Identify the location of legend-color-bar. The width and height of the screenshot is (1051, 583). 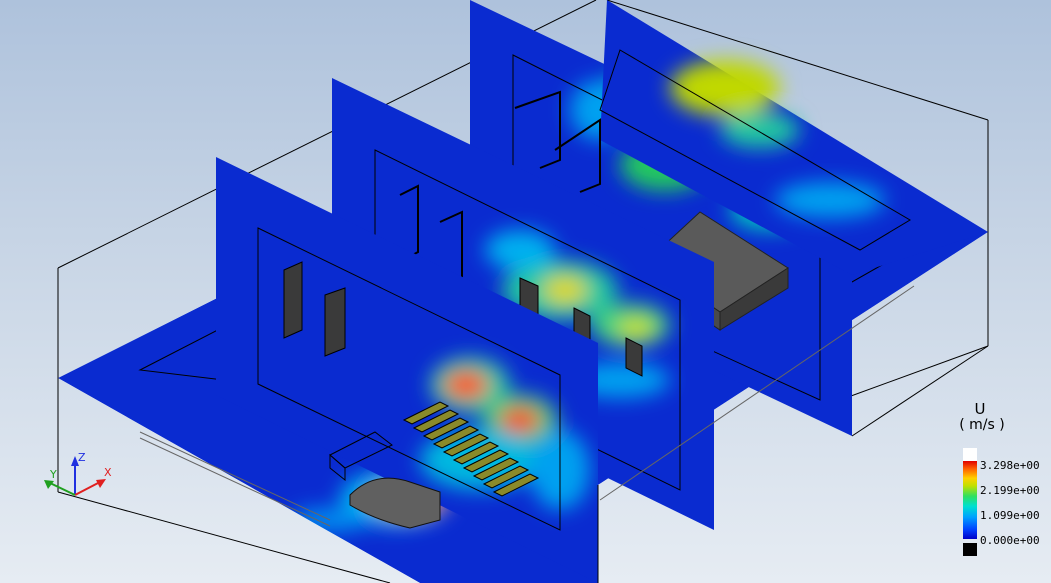
(970, 500).